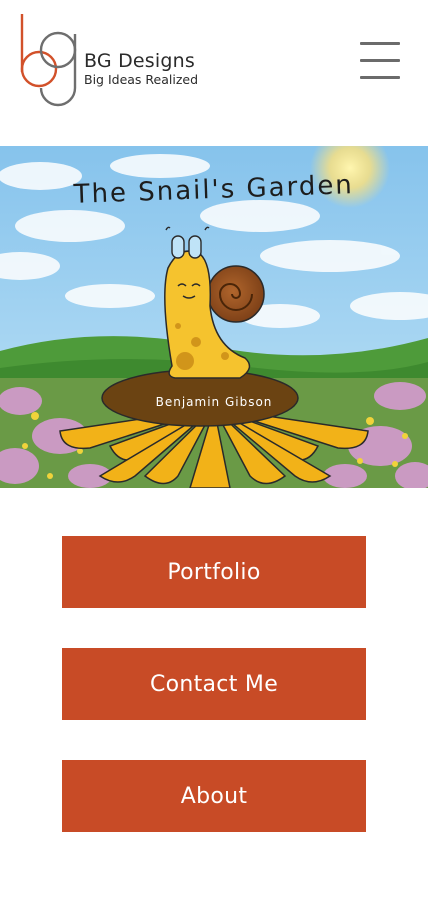 This screenshot has height=924, width=428. What do you see at coordinates (214, 572) in the screenshot?
I see `portfolio-button: Portfolio` at bounding box center [214, 572].